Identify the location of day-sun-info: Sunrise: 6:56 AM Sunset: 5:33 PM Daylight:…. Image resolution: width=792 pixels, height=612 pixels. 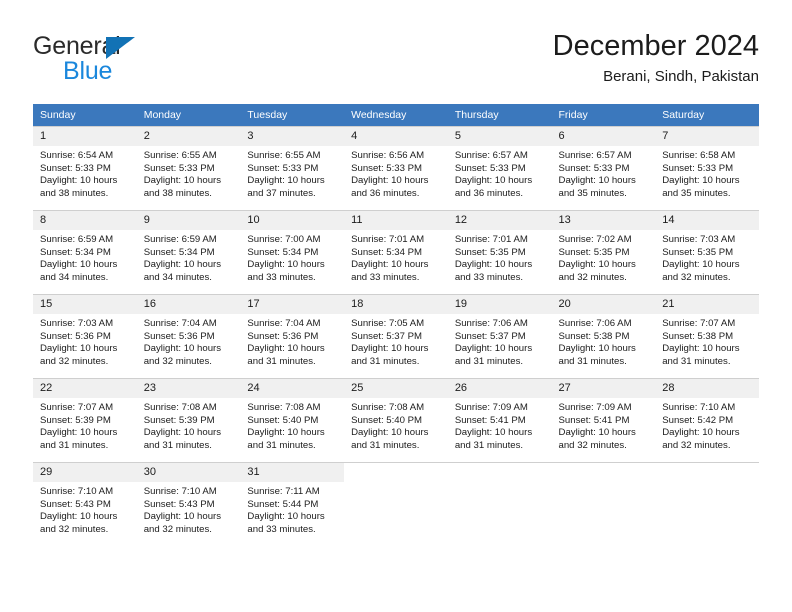
(396, 173).